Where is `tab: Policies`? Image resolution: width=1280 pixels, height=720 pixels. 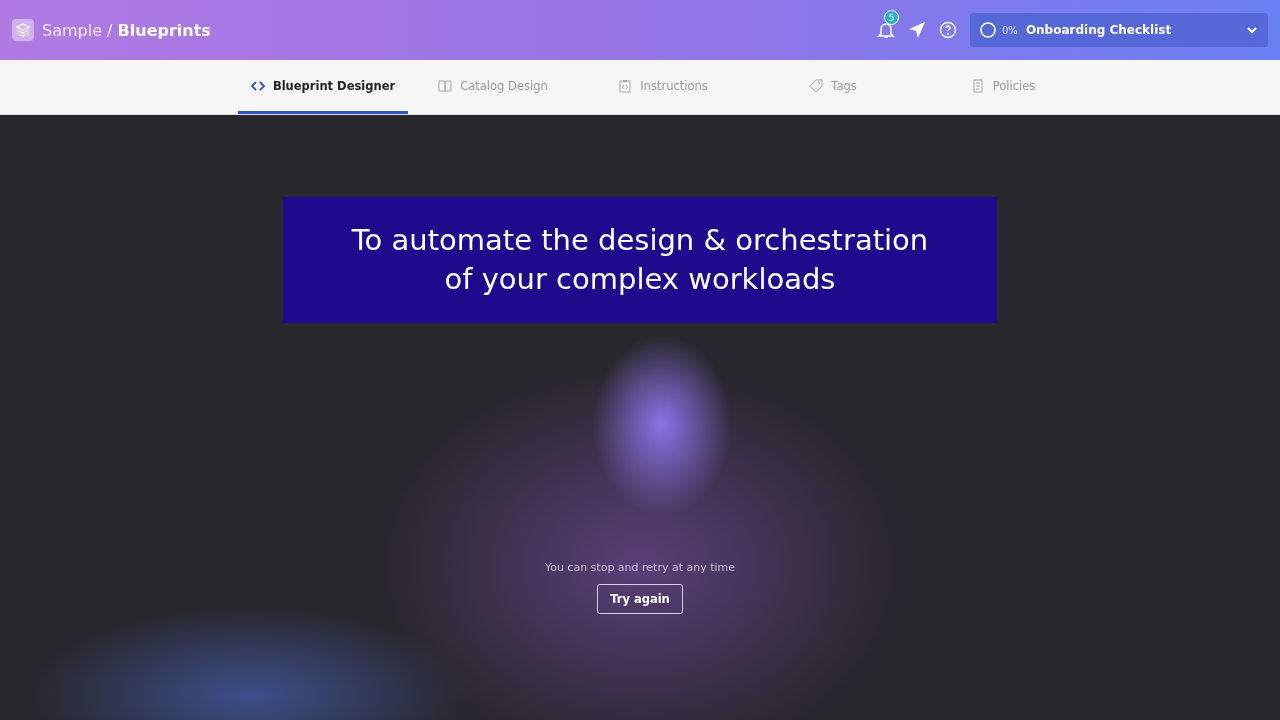
tab: Policies is located at coordinates (1003, 87).